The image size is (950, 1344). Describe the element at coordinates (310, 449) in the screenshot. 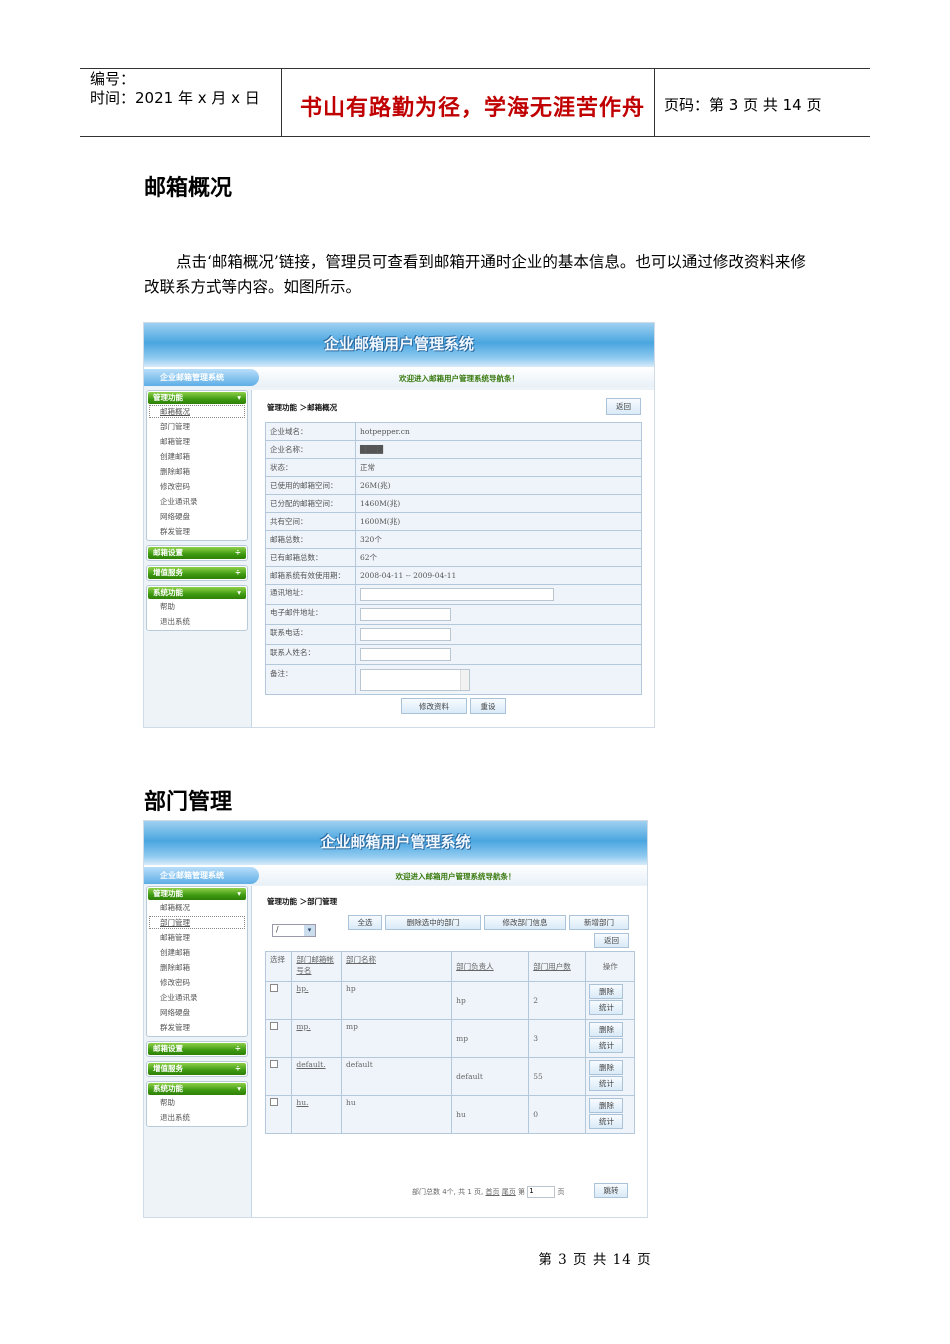

I see `field-label: 企业名称：` at that location.